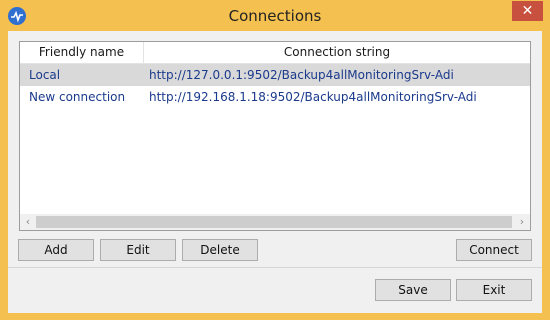 Image resolution: width=550 pixels, height=320 pixels. Describe the element at coordinates (494, 290) in the screenshot. I see `exit-button: Exit` at that location.